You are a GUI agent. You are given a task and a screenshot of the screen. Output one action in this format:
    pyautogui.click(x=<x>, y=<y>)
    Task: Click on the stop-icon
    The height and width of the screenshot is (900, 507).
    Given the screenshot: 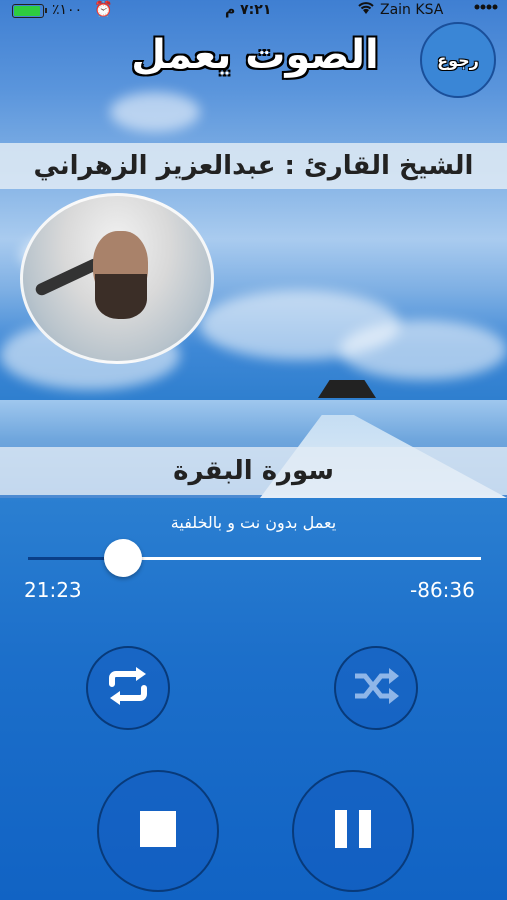 What is the action you would take?
    pyautogui.click(x=158, y=831)
    